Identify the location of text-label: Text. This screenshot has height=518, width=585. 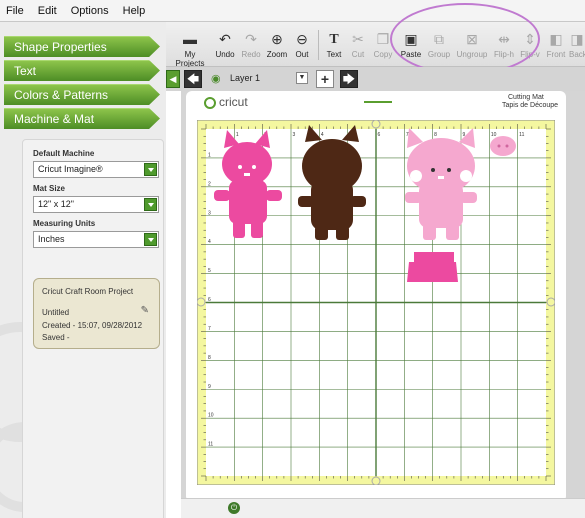
(334, 54).